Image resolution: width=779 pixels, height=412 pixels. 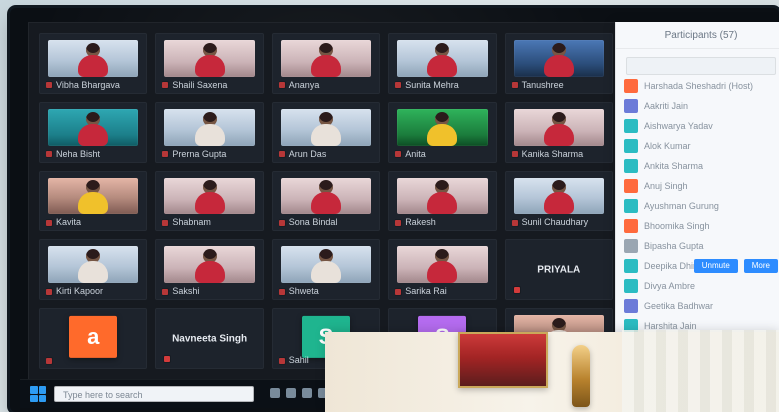 What do you see at coordinates (700, 371) in the screenshot?
I see `curtain` at bounding box center [700, 371].